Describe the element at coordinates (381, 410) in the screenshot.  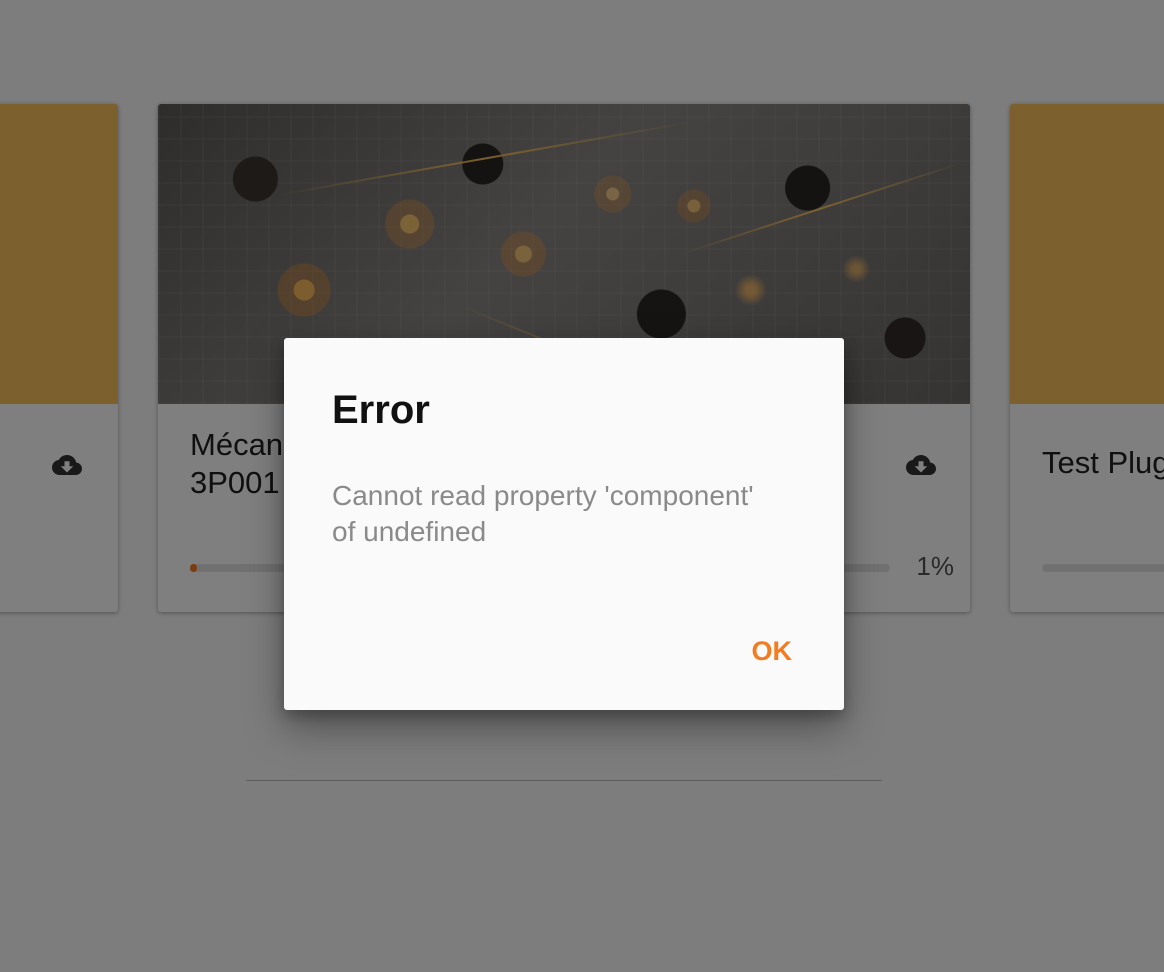
I see `dialog-title: Error` at that location.